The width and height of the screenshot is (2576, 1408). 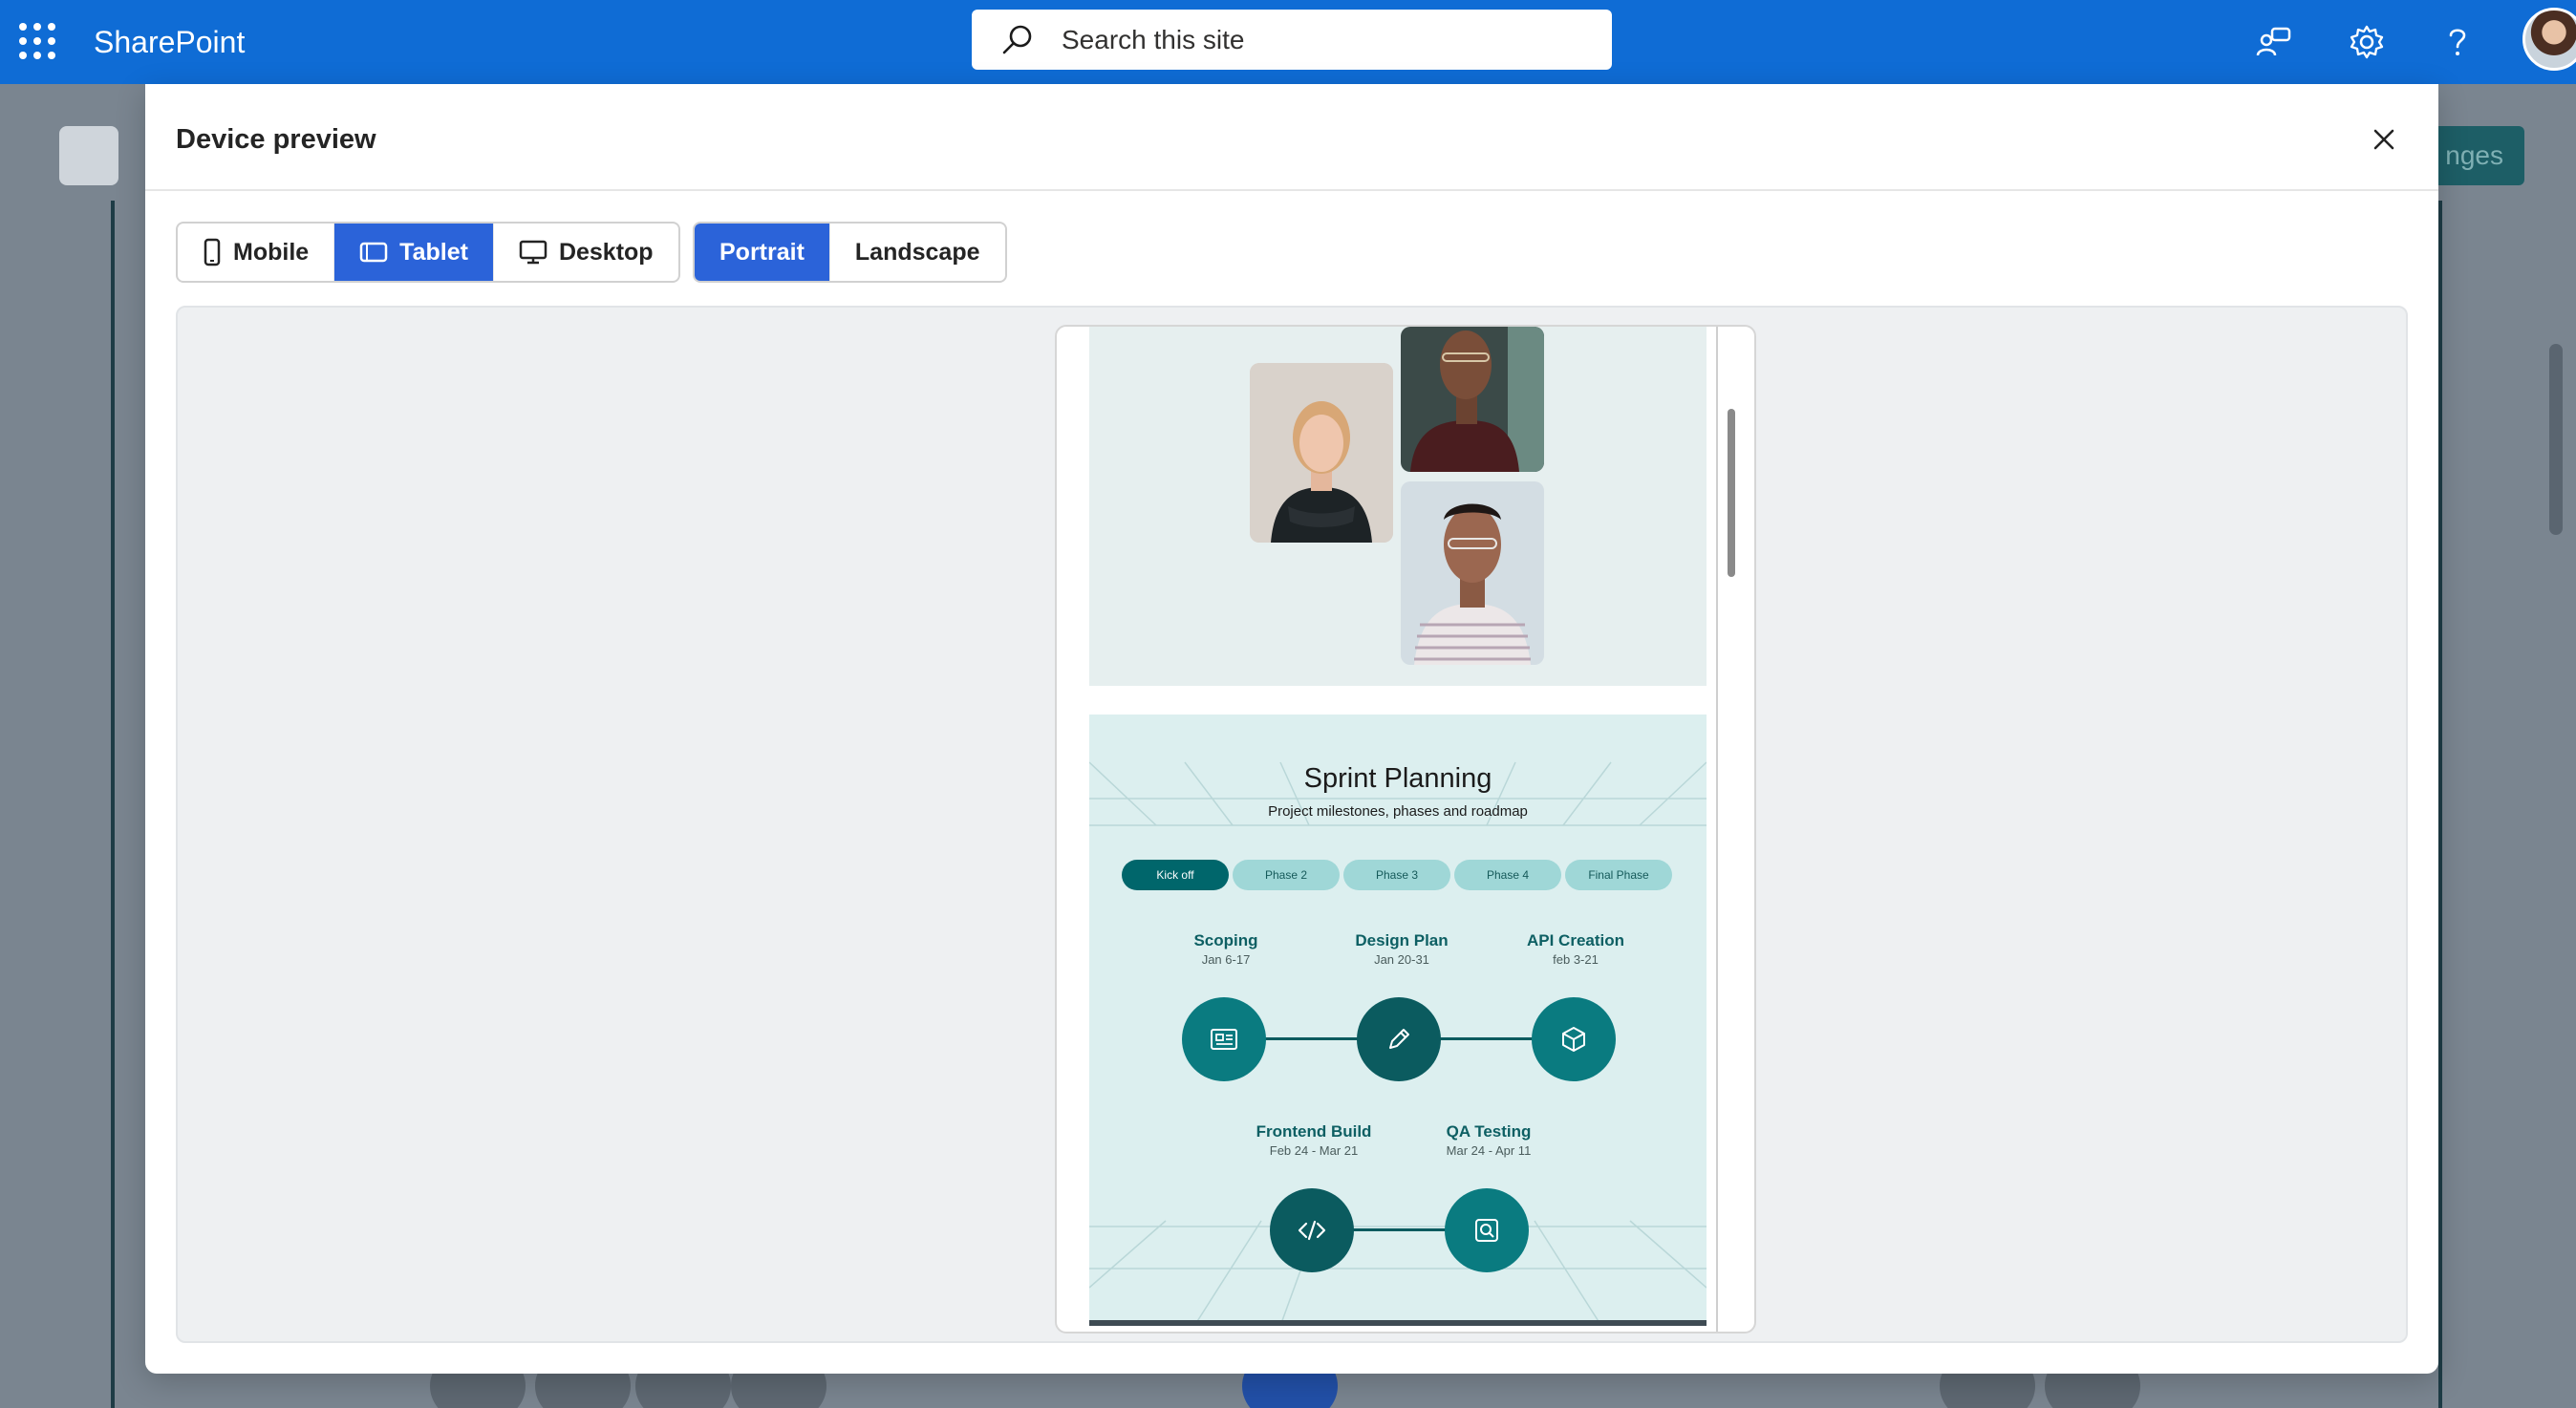 What do you see at coordinates (1402, 940) in the screenshot?
I see `milestone-name: Design Plan` at bounding box center [1402, 940].